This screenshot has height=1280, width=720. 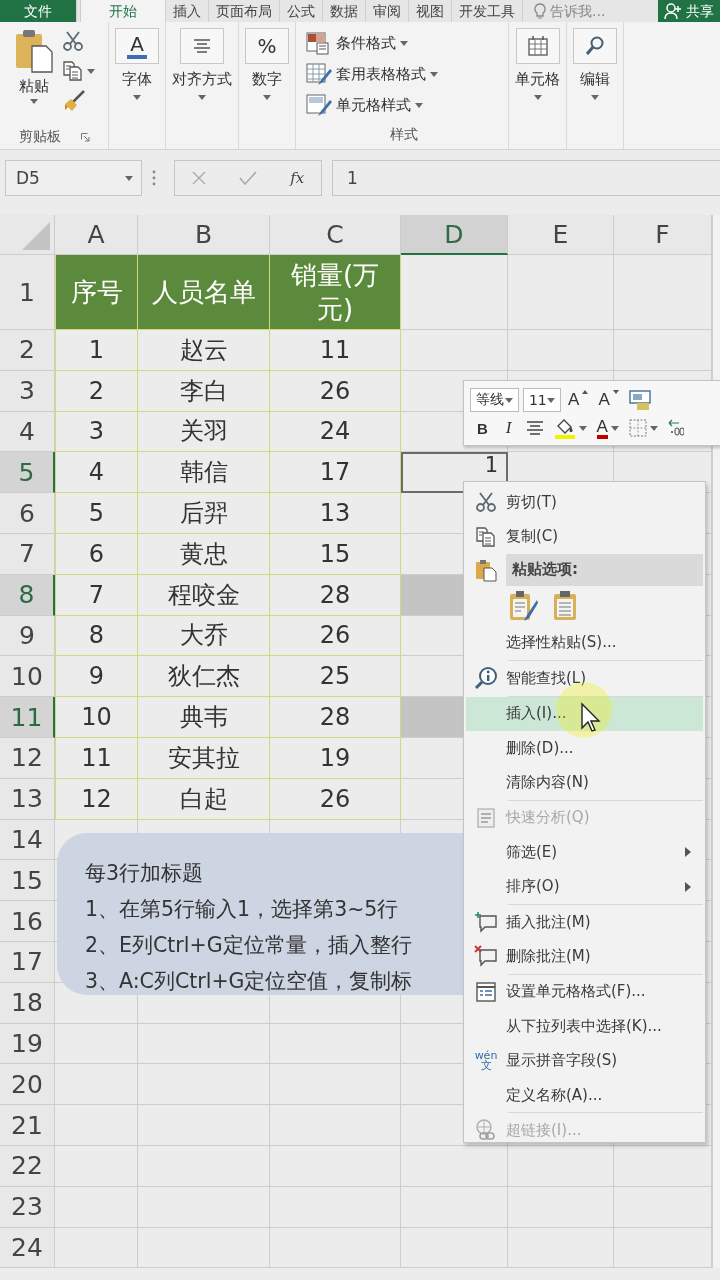 What do you see at coordinates (335, 235) in the screenshot?
I see `column-header: C` at bounding box center [335, 235].